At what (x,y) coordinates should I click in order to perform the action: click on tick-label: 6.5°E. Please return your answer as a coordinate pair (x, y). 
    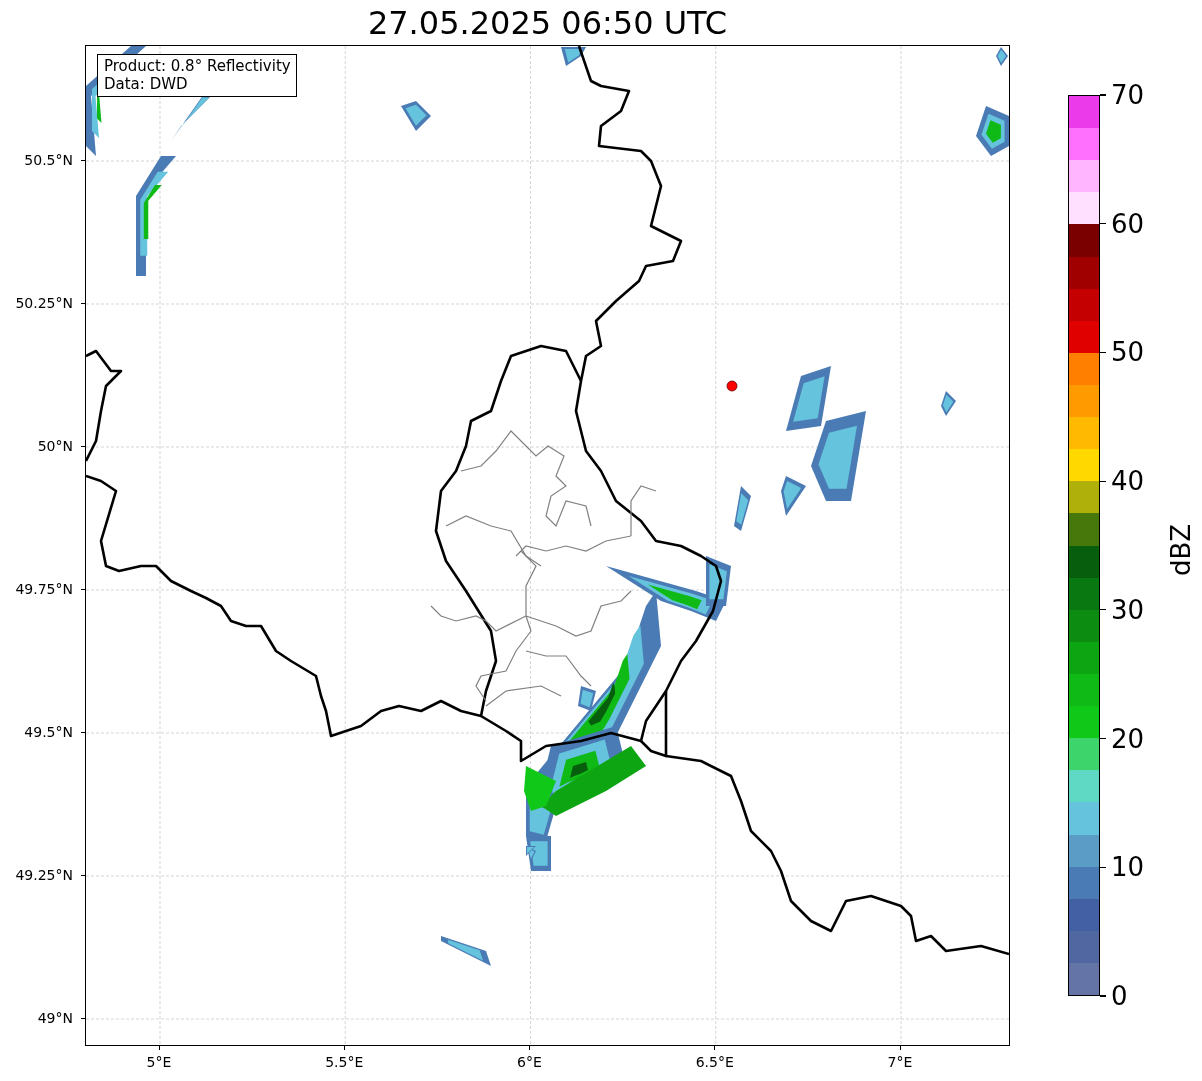
    Looking at the image, I should click on (714, 1062).